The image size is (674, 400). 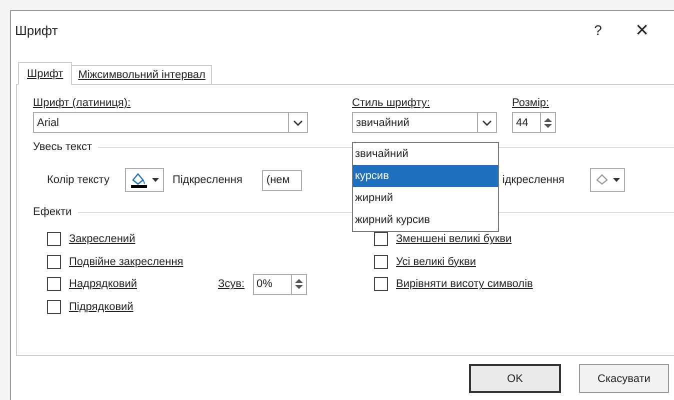 What do you see at coordinates (170, 122) in the screenshot?
I see `font-combo: Arial` at bounding box center [170, 122].